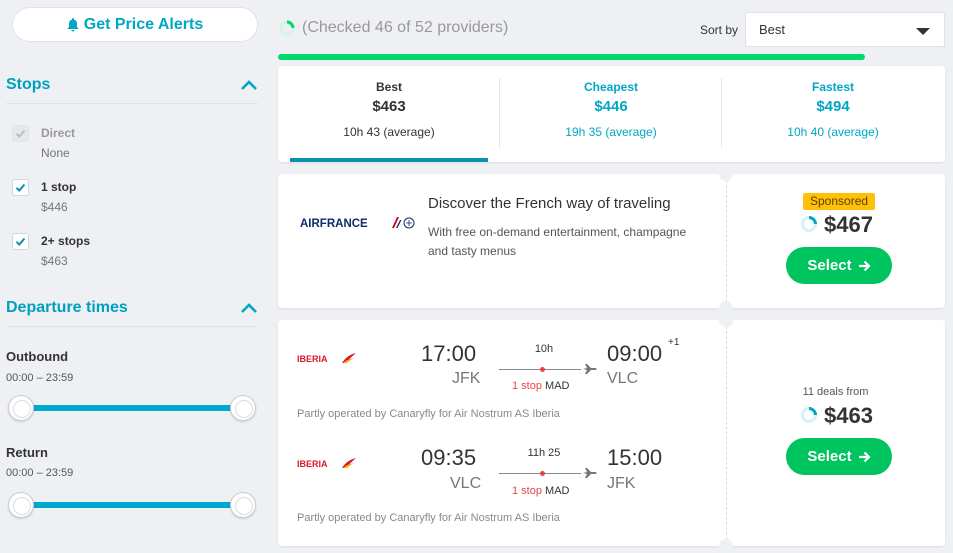 This screenshot has height=553, width=953. I want to click on tab-cheapest-name: Cheapest, so click(611, 87).